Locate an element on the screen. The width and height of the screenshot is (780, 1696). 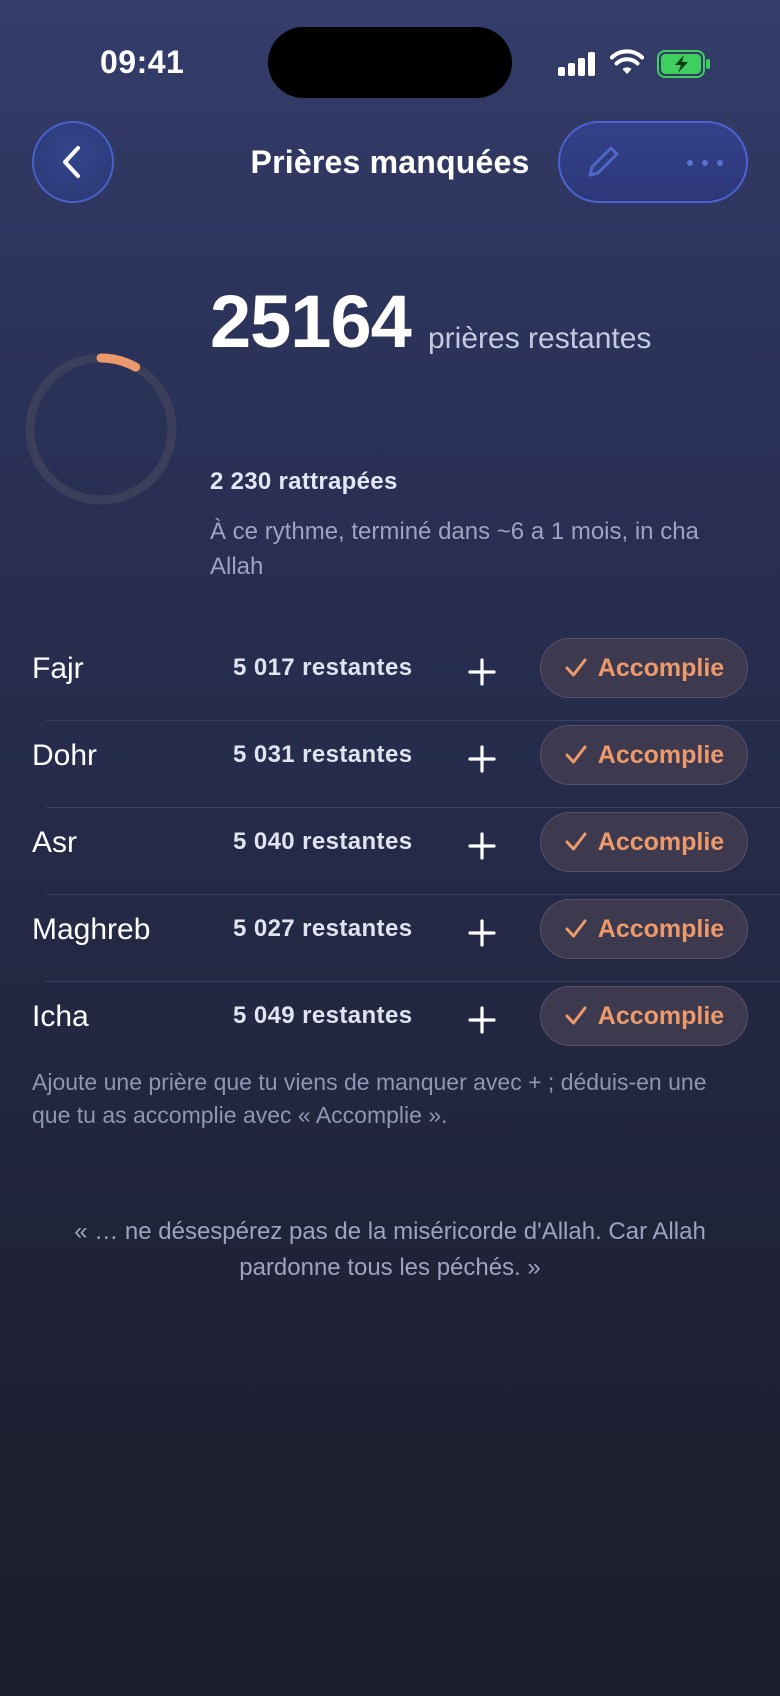
list-item: Asr 5 040 restantes Accomplie is located at coordinates (406, 850).